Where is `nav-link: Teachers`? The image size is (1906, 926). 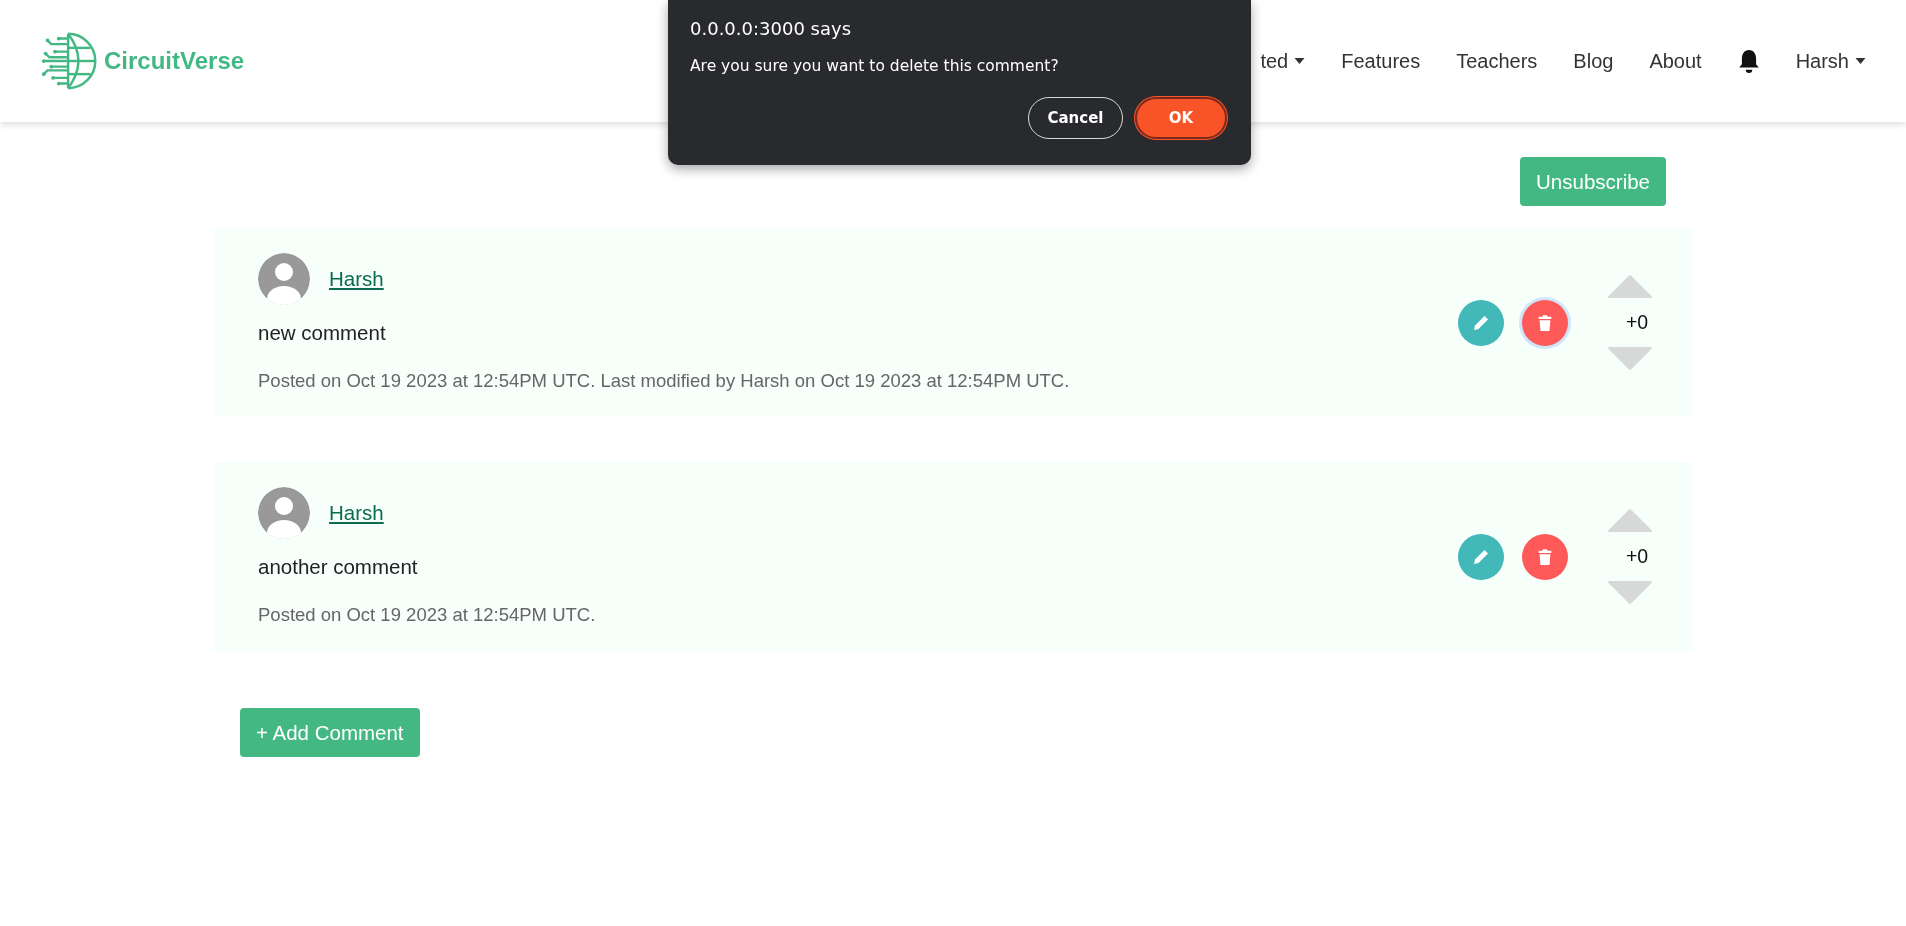
nav-link: Teachers is located at coordinates (1497, 61).